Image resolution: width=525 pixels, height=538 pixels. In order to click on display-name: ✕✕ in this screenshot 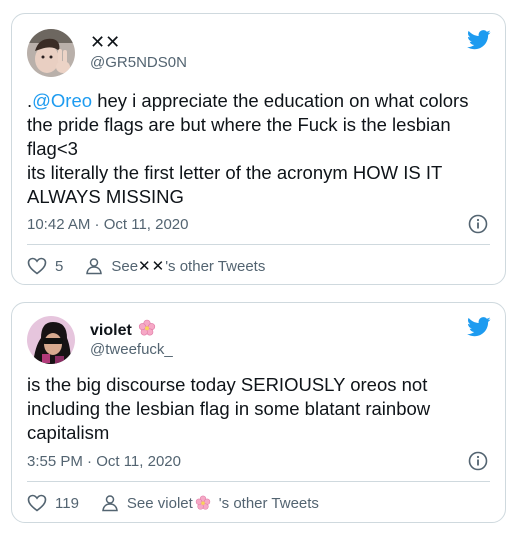, I will do `click(105, 42)`.